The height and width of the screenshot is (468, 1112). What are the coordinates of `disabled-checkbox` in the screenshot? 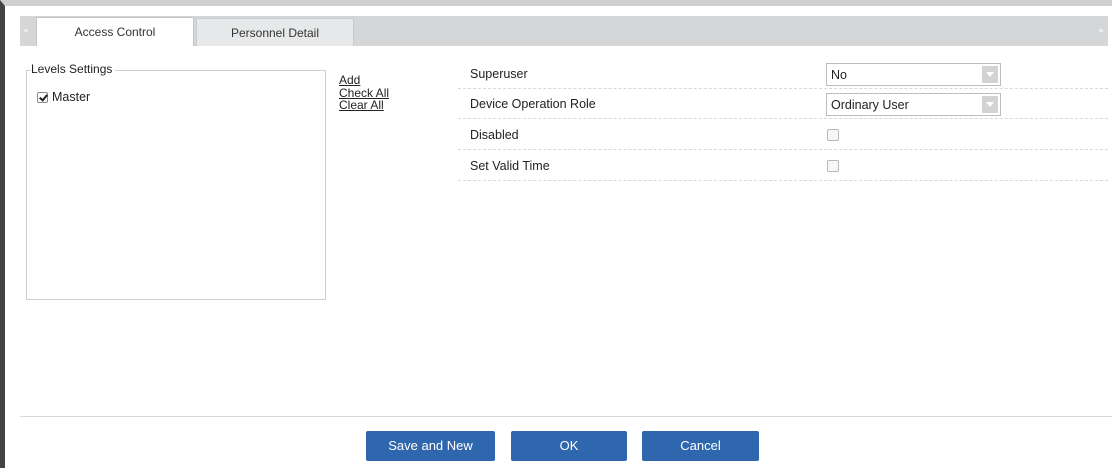 It's located at (833, 135).